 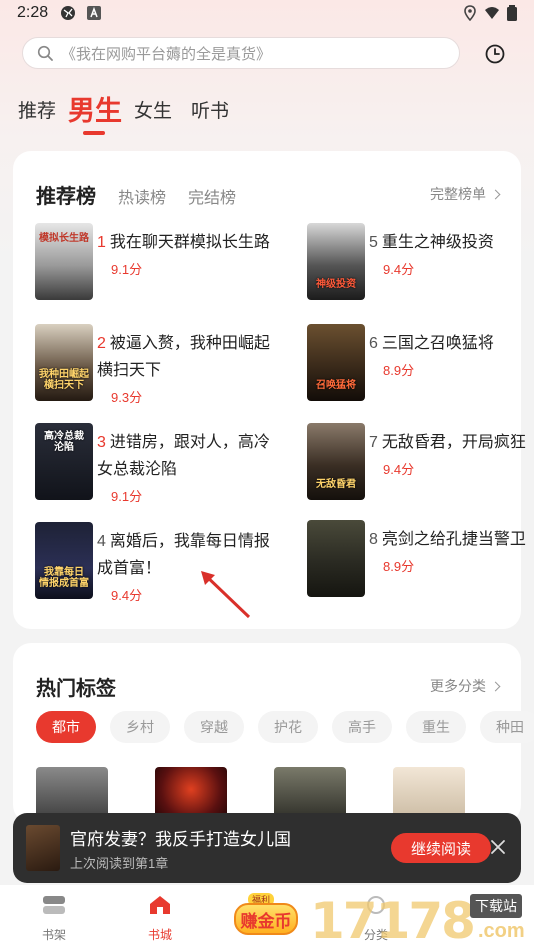 I want to click on full-ranking-label: 完整榜单, so click(x=458, y=194).